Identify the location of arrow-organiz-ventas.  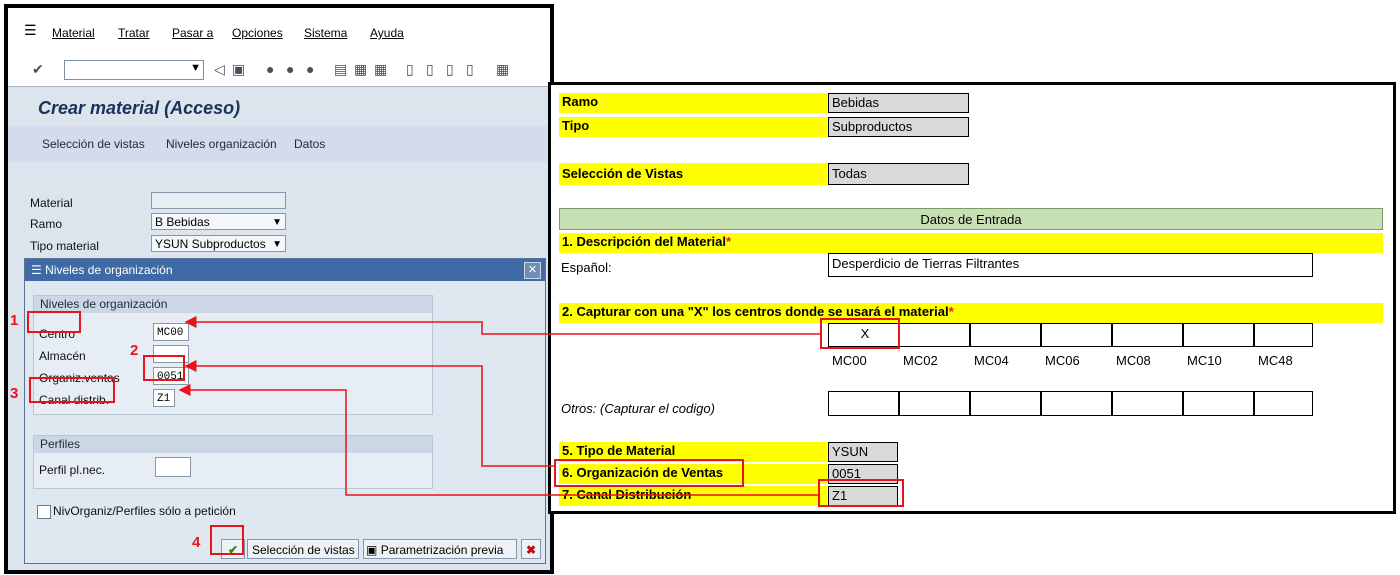
(369, 413).